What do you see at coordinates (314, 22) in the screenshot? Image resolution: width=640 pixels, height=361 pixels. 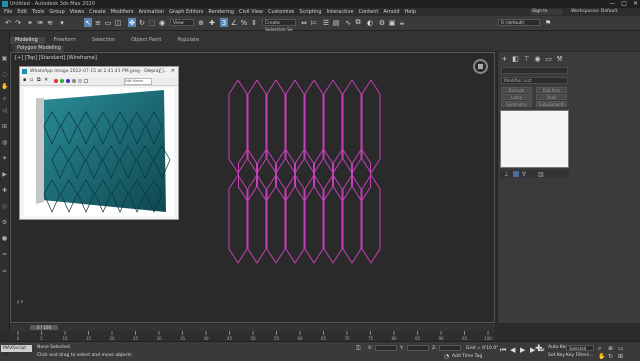 I see `align-icon: ⊨` at bounding box center [314, 22].